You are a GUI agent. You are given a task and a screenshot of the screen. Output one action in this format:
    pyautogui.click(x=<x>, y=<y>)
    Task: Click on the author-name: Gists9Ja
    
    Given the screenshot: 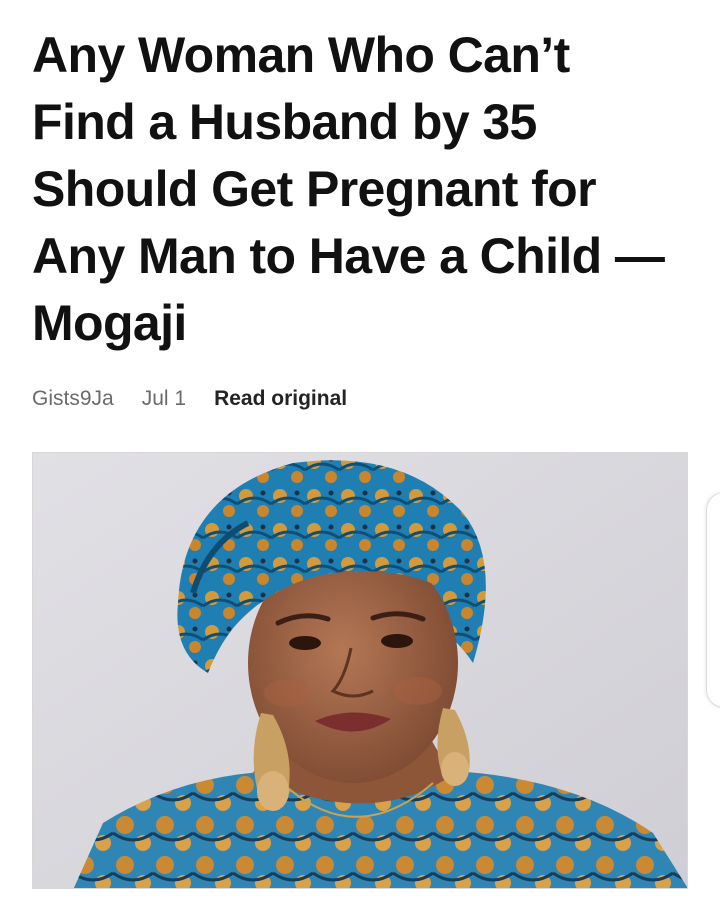 What is the action you would take?
    pyautogui.click(x=73, y=399)
    